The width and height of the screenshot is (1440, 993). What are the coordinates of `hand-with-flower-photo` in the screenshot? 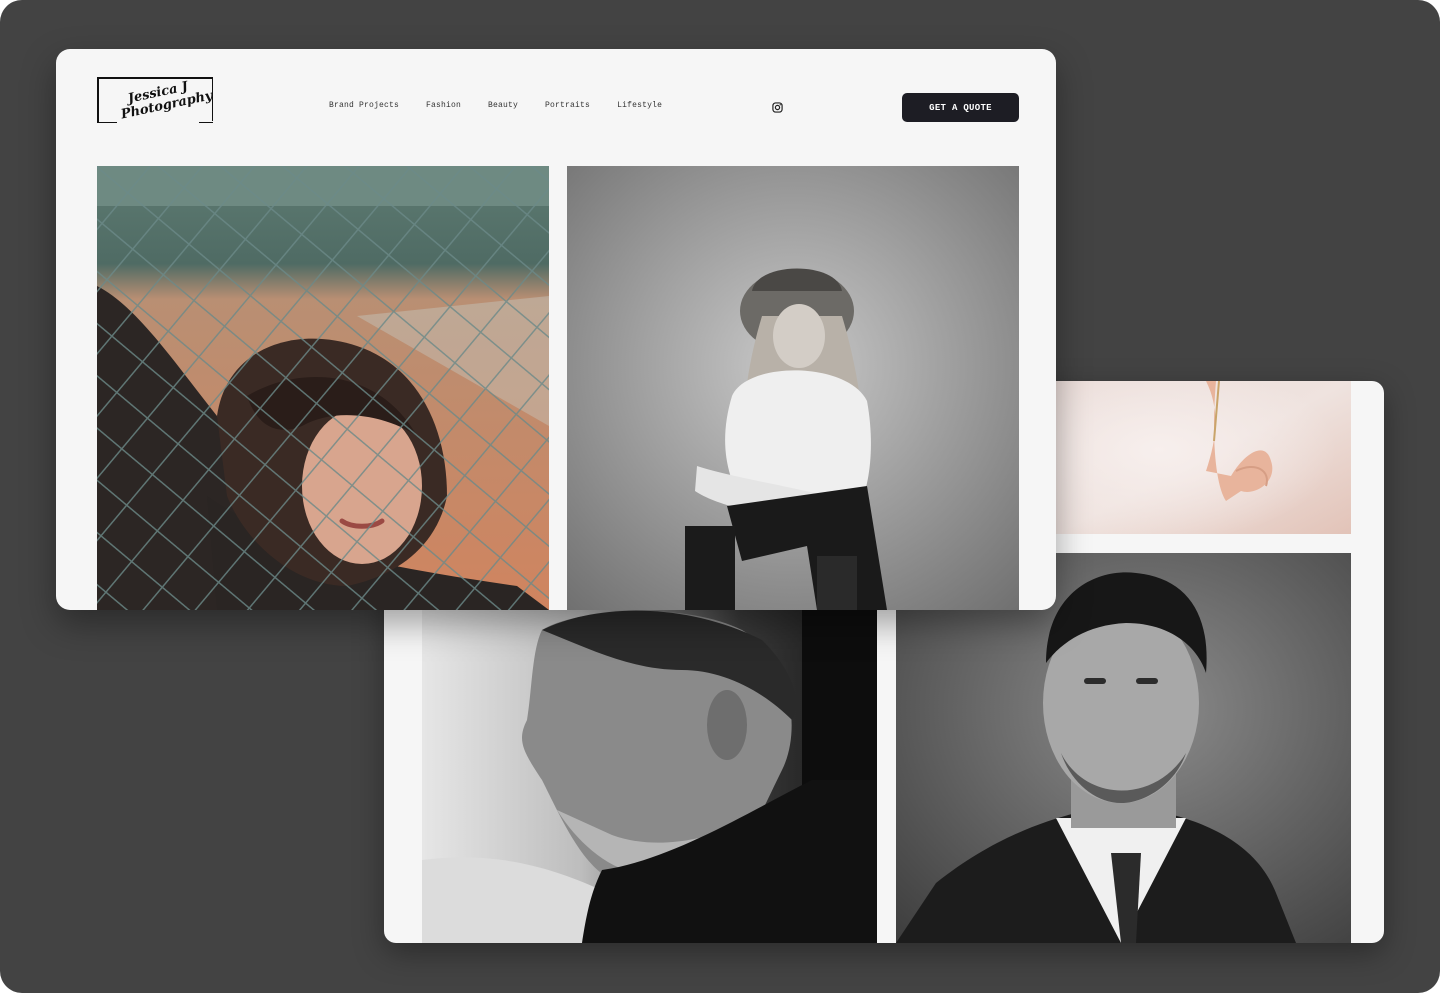 It's located at (1203, 457).